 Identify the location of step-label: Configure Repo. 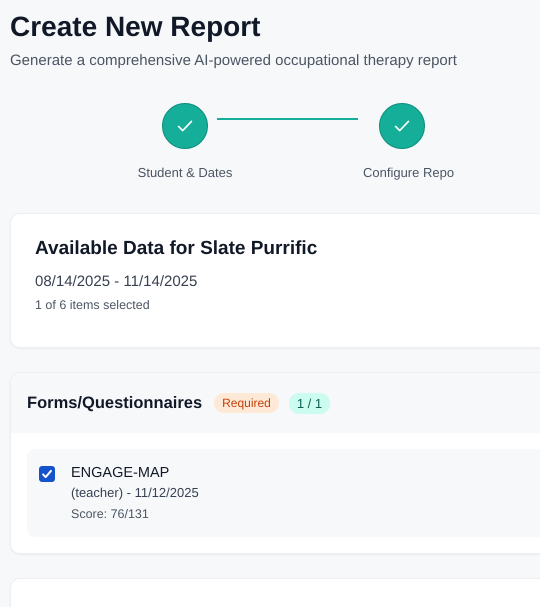
(408, 172).